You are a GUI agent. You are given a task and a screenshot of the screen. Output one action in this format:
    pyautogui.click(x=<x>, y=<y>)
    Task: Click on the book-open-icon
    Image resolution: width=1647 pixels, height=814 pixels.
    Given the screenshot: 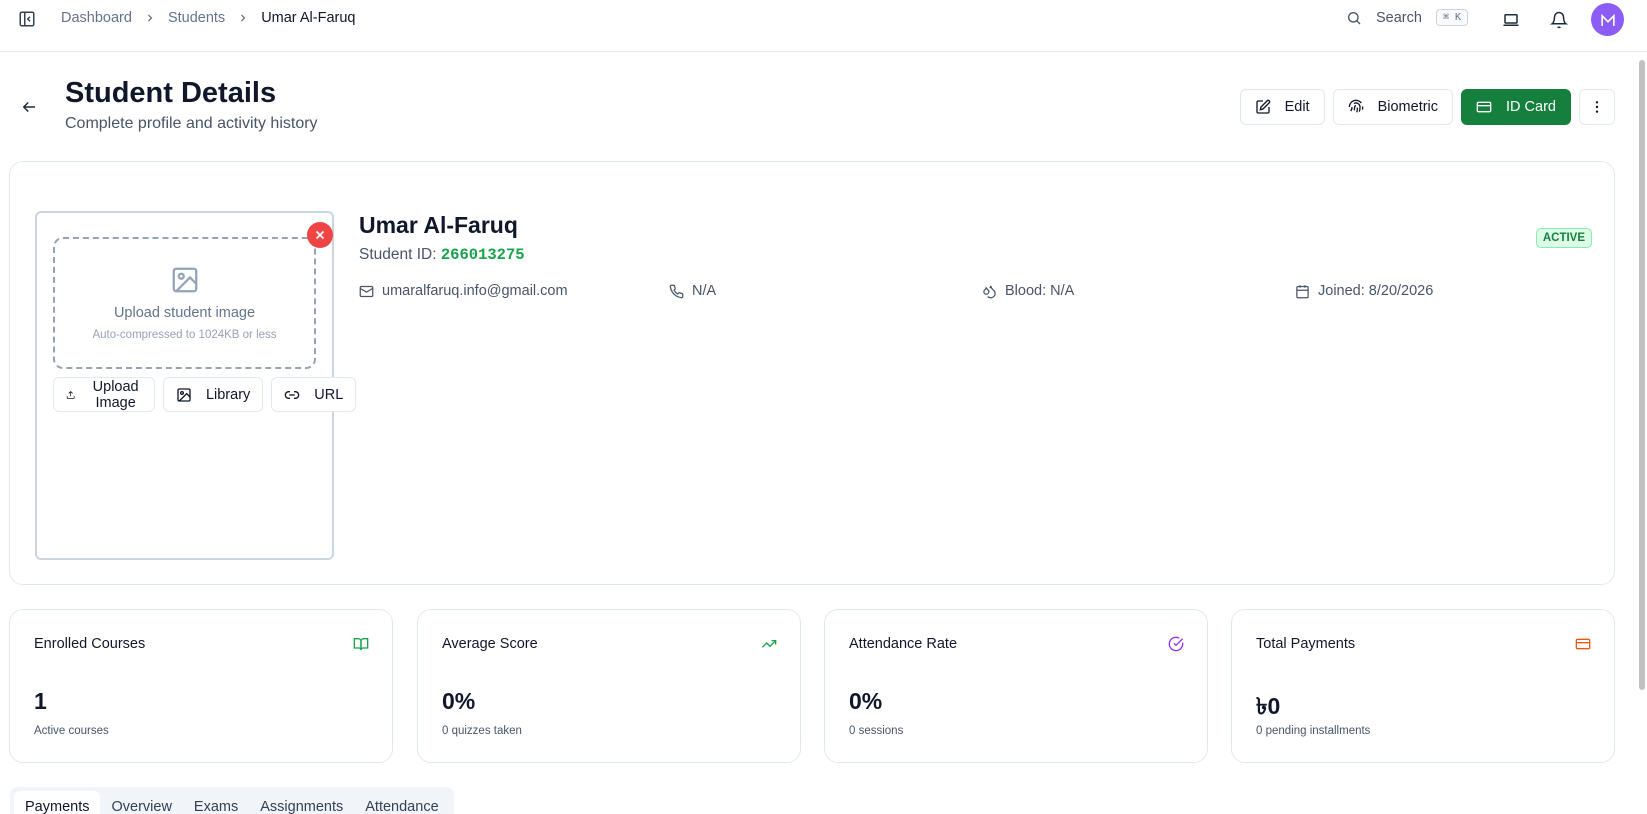 What is the action you would take?
    pyautogui.click(x=361, y=644)
    